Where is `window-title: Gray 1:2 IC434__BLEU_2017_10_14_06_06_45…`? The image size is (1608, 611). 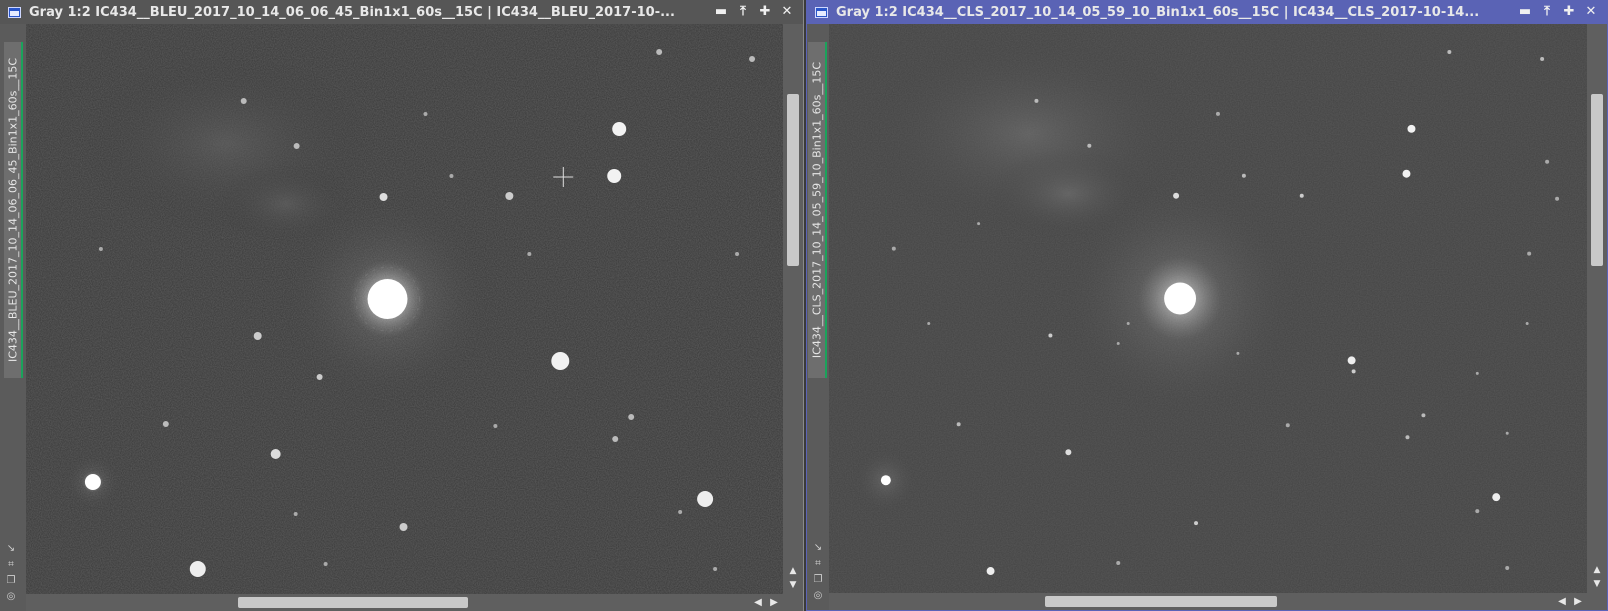 window-title: Gray 1:2 IC434__BLEU_2017_10_14_06_06_45… is located at coordinates (352, 12).